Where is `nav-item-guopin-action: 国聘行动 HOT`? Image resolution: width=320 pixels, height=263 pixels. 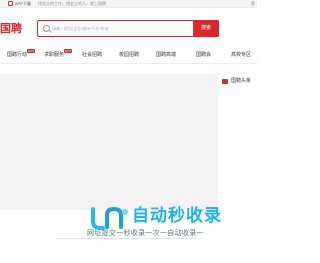 nav-item-guopin-action: 国聘行动 HOT is located at coordinates (21, 54).